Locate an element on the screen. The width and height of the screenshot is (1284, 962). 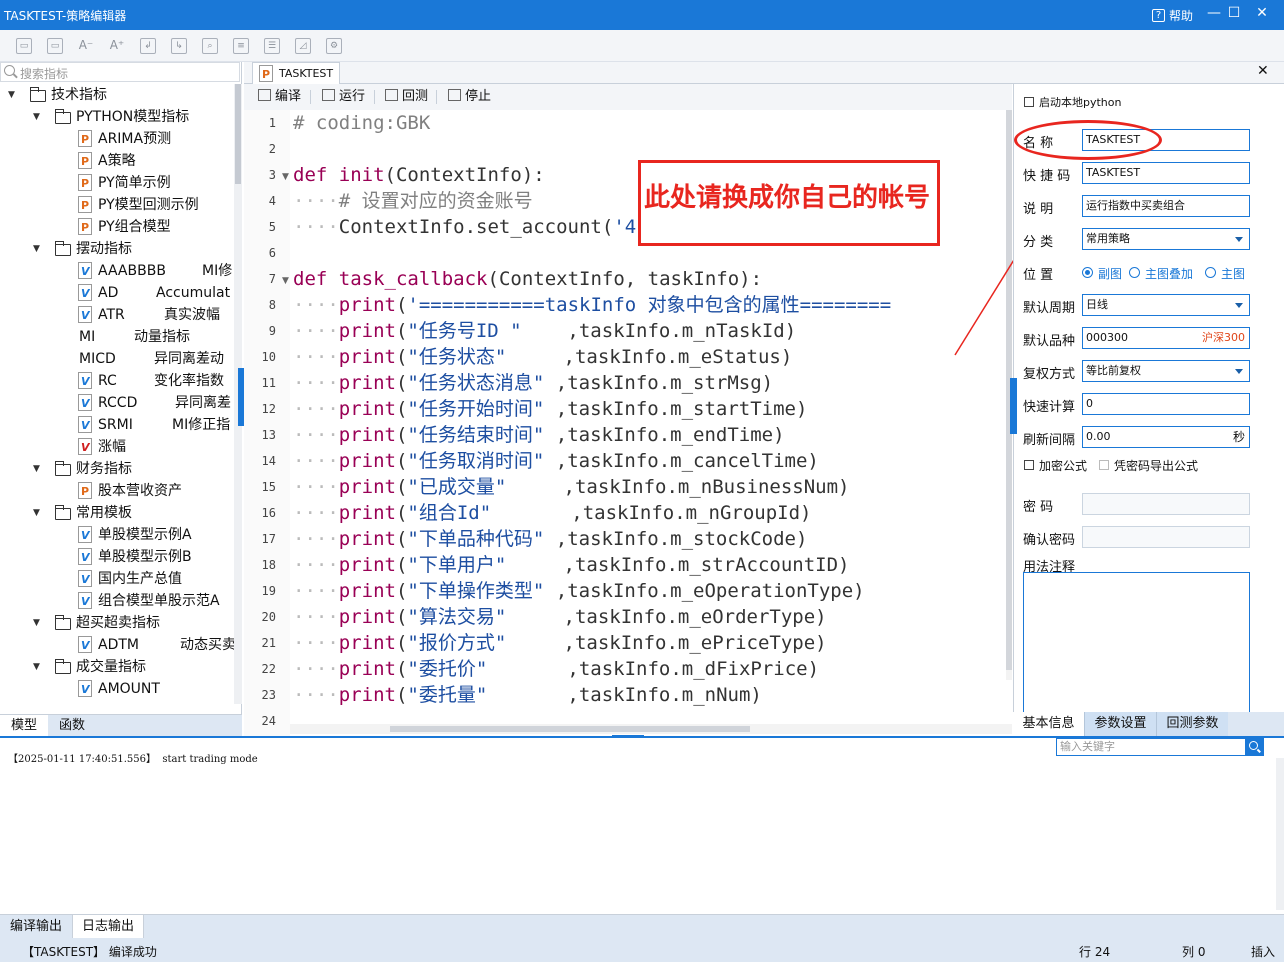
shortcut-field: TASKTEST is located at coordinates (1166, 173).